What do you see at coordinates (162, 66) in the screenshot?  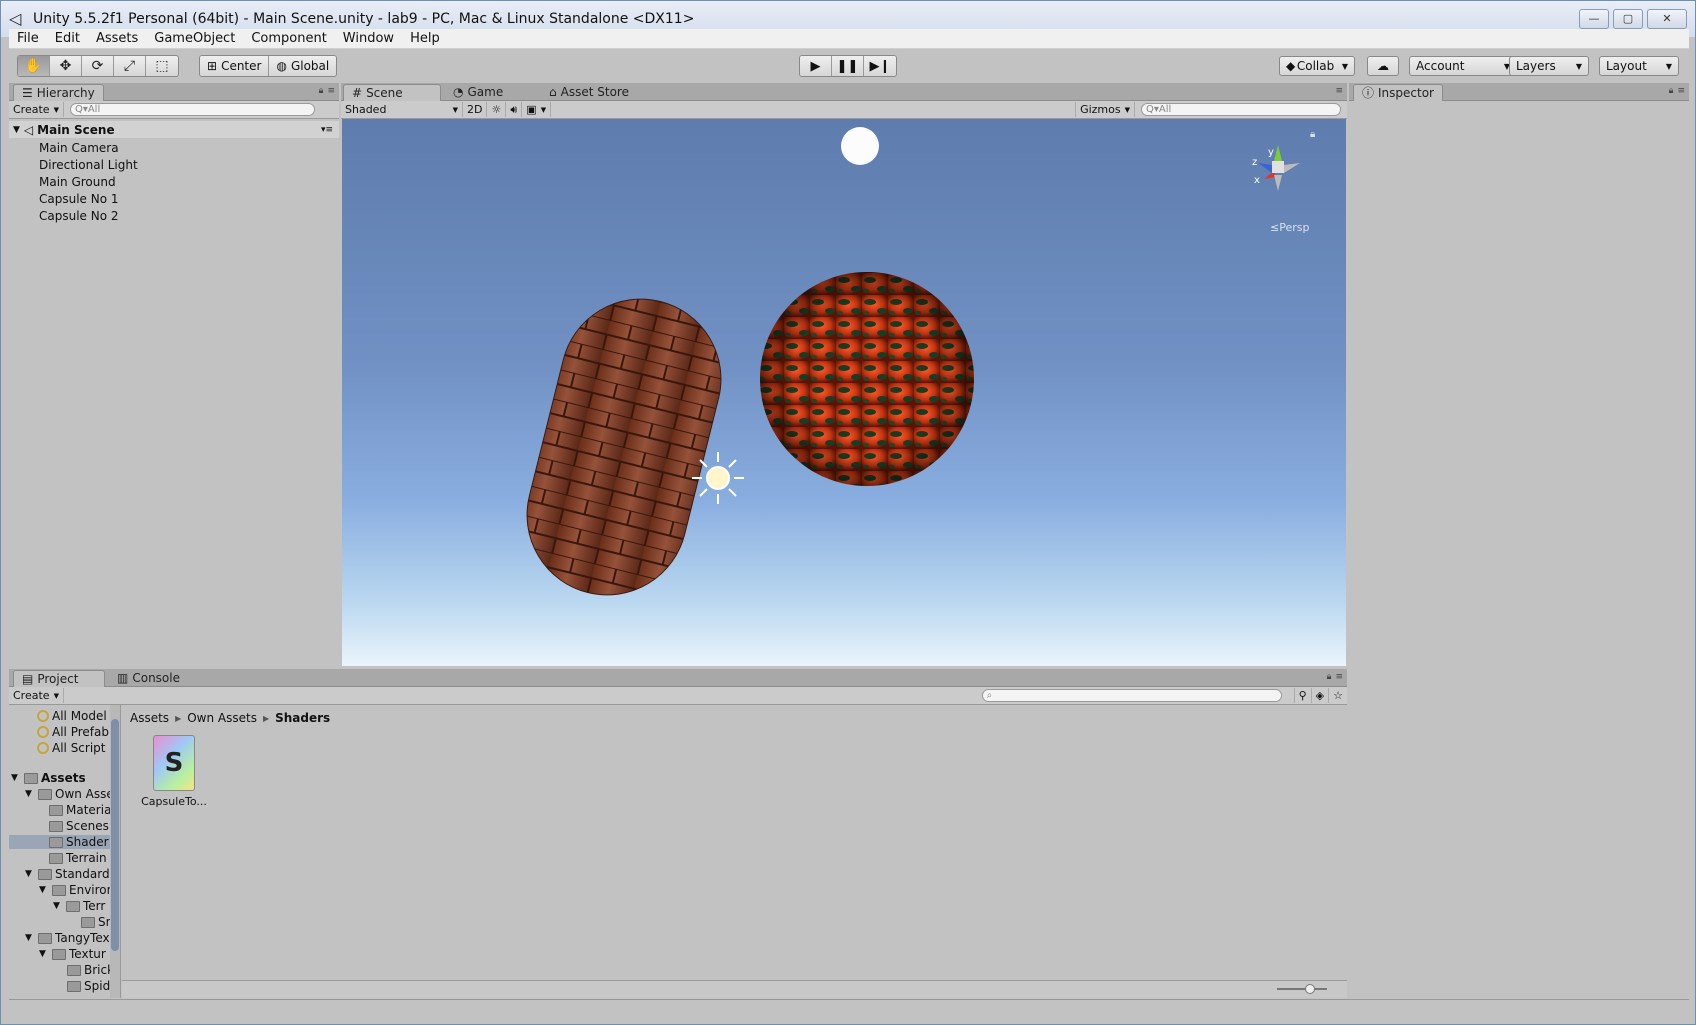 I see `rect-tool-icon: ⬚` at bounding box center [162, 66].